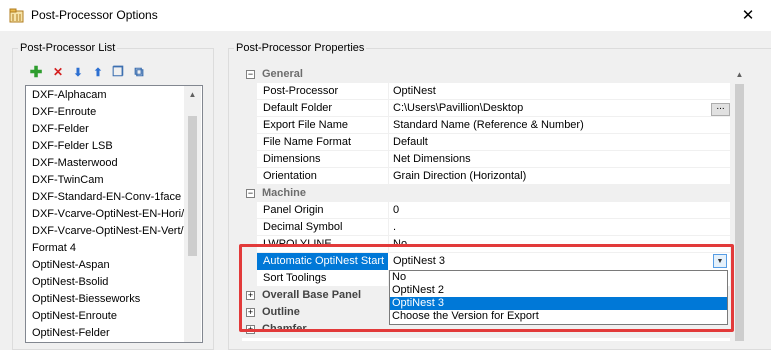  What do you see at coordinates (68, 180) in the screenshot?
I see `list-item: DXF-TwinCam` at bounding box center [68, 180].